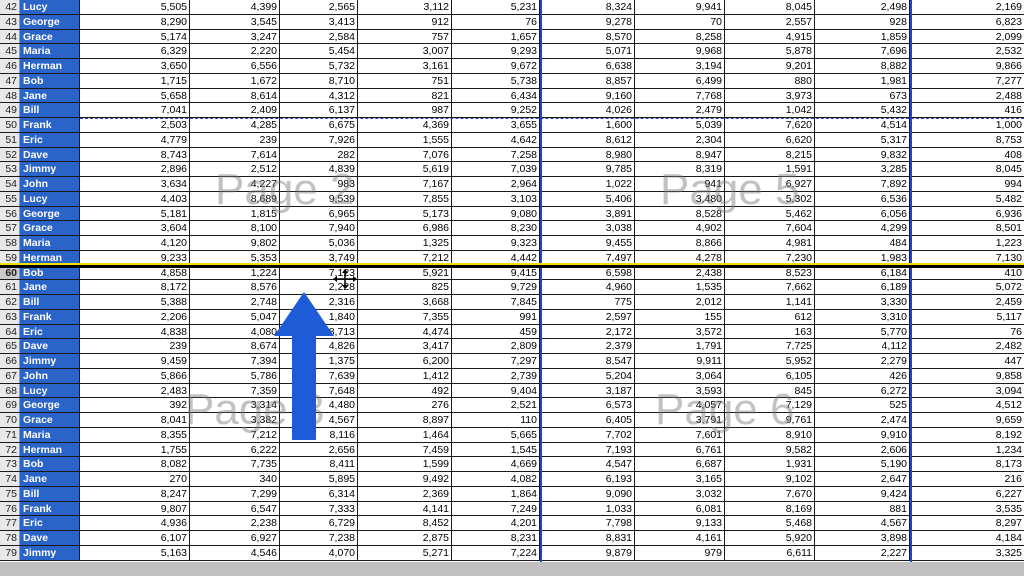  Describe the element at coordinates (235, 523) in the screenshot. I see `value-cell: 2,238` at that location.